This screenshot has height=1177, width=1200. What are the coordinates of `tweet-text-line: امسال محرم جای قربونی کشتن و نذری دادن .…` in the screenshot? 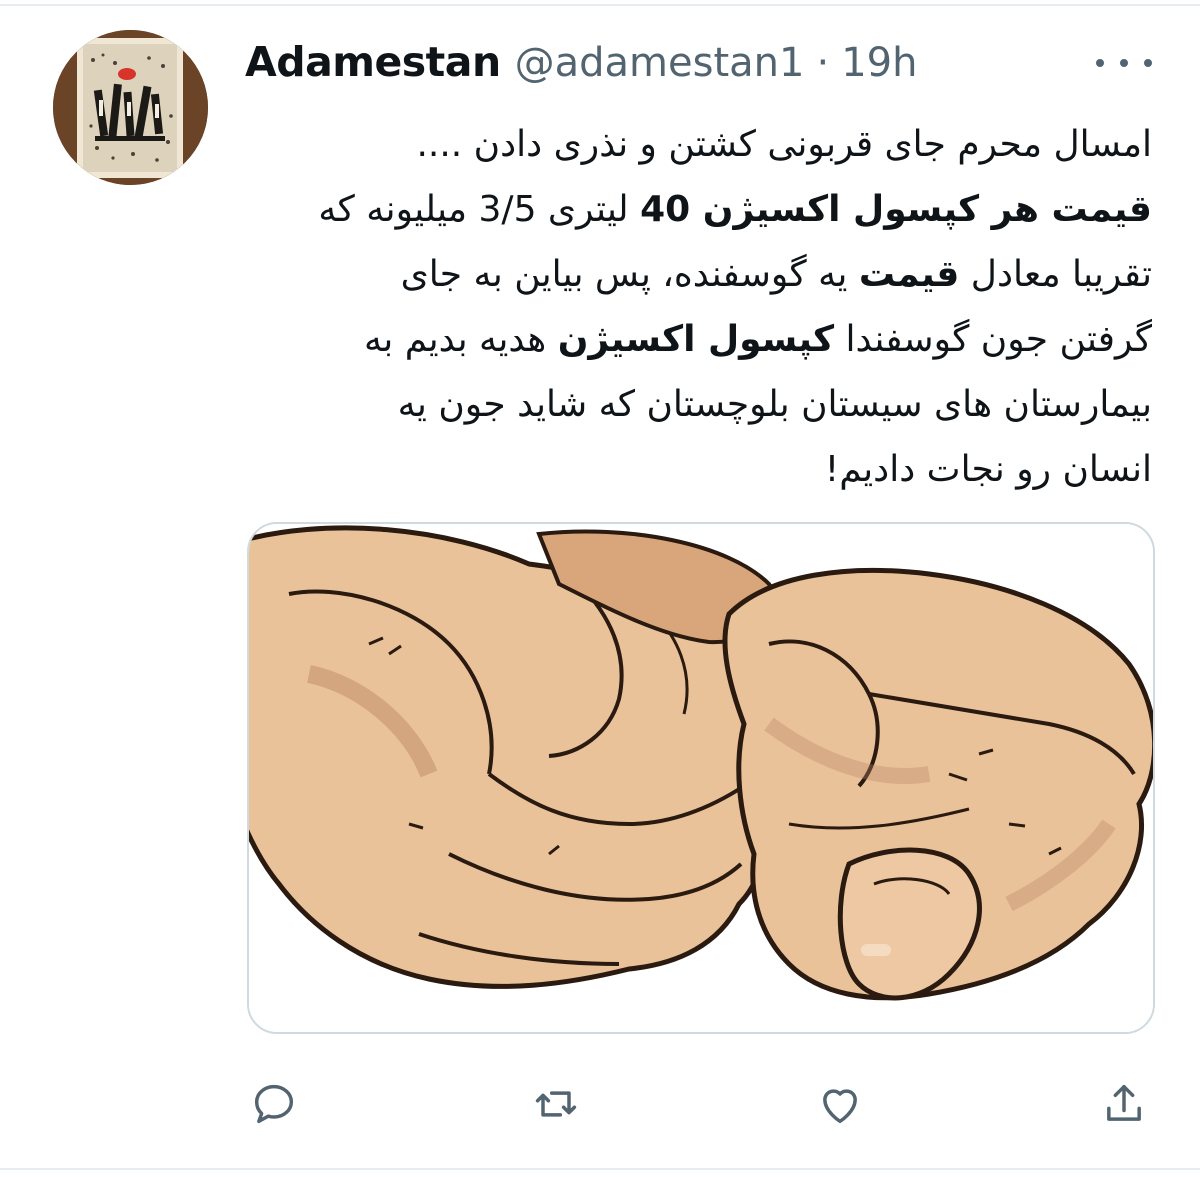 It's located at (696, 144).